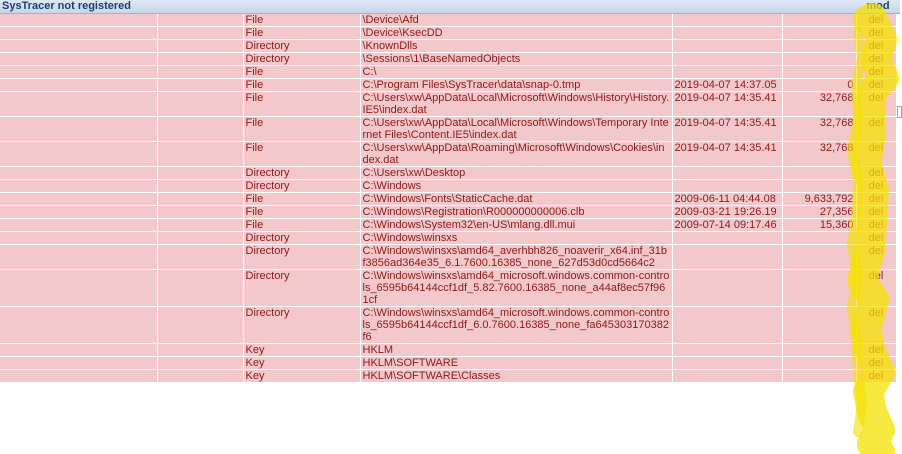 This screenshot has width=902, height=454. Describe the element at coordinates (448, 72) in the screenshot. I see `table-row: File C:\ del` at that location.